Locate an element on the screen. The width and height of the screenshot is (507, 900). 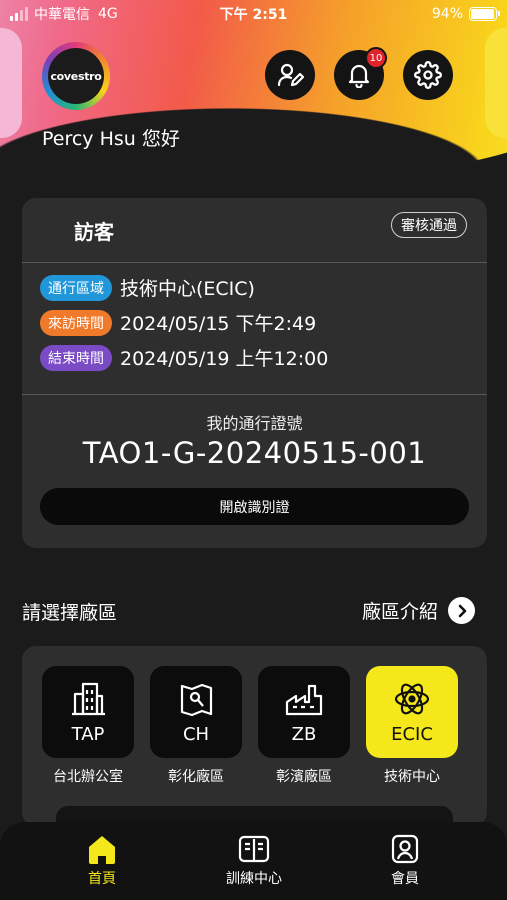
bottom-navigation: 首頁 訓練中心 會員 is located at coordinates (253, 861).